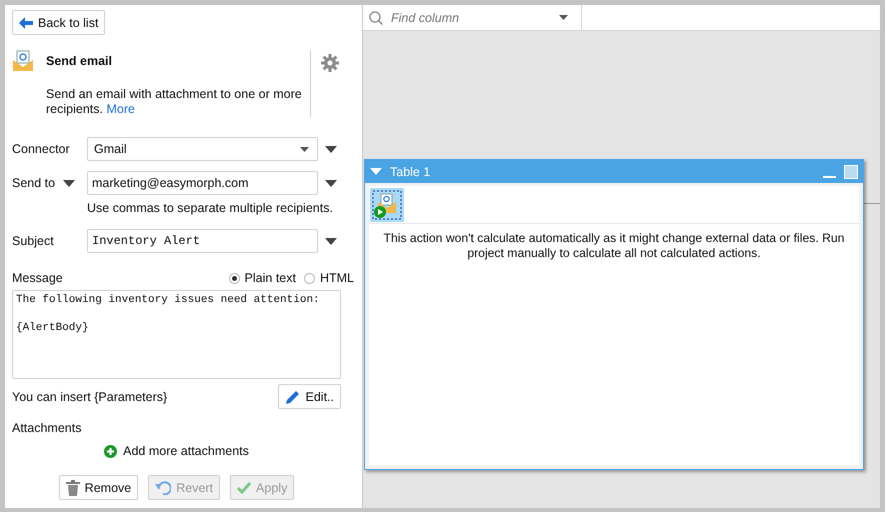 Image resolution: width=885 pixels, height=512 pixels. What do you see at coordinates (163, 487) in the screenshot?
I see `undo-arrow-icon` at bounding box center [163, 487].